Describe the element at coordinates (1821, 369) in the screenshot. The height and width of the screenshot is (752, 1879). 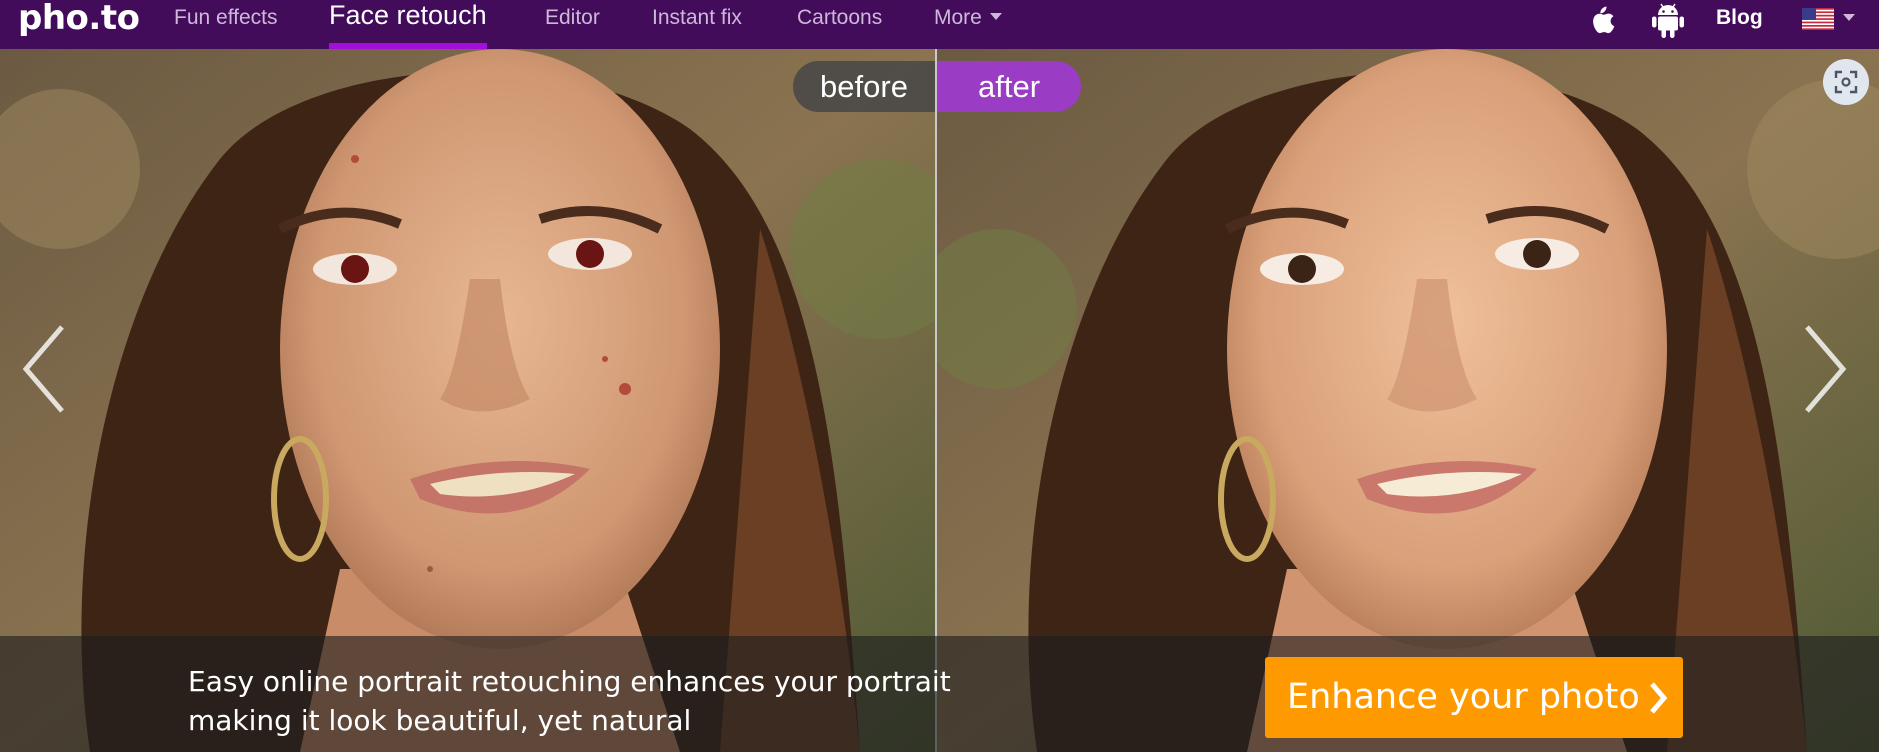
I see `next-slide-arrow-icon` at that location.